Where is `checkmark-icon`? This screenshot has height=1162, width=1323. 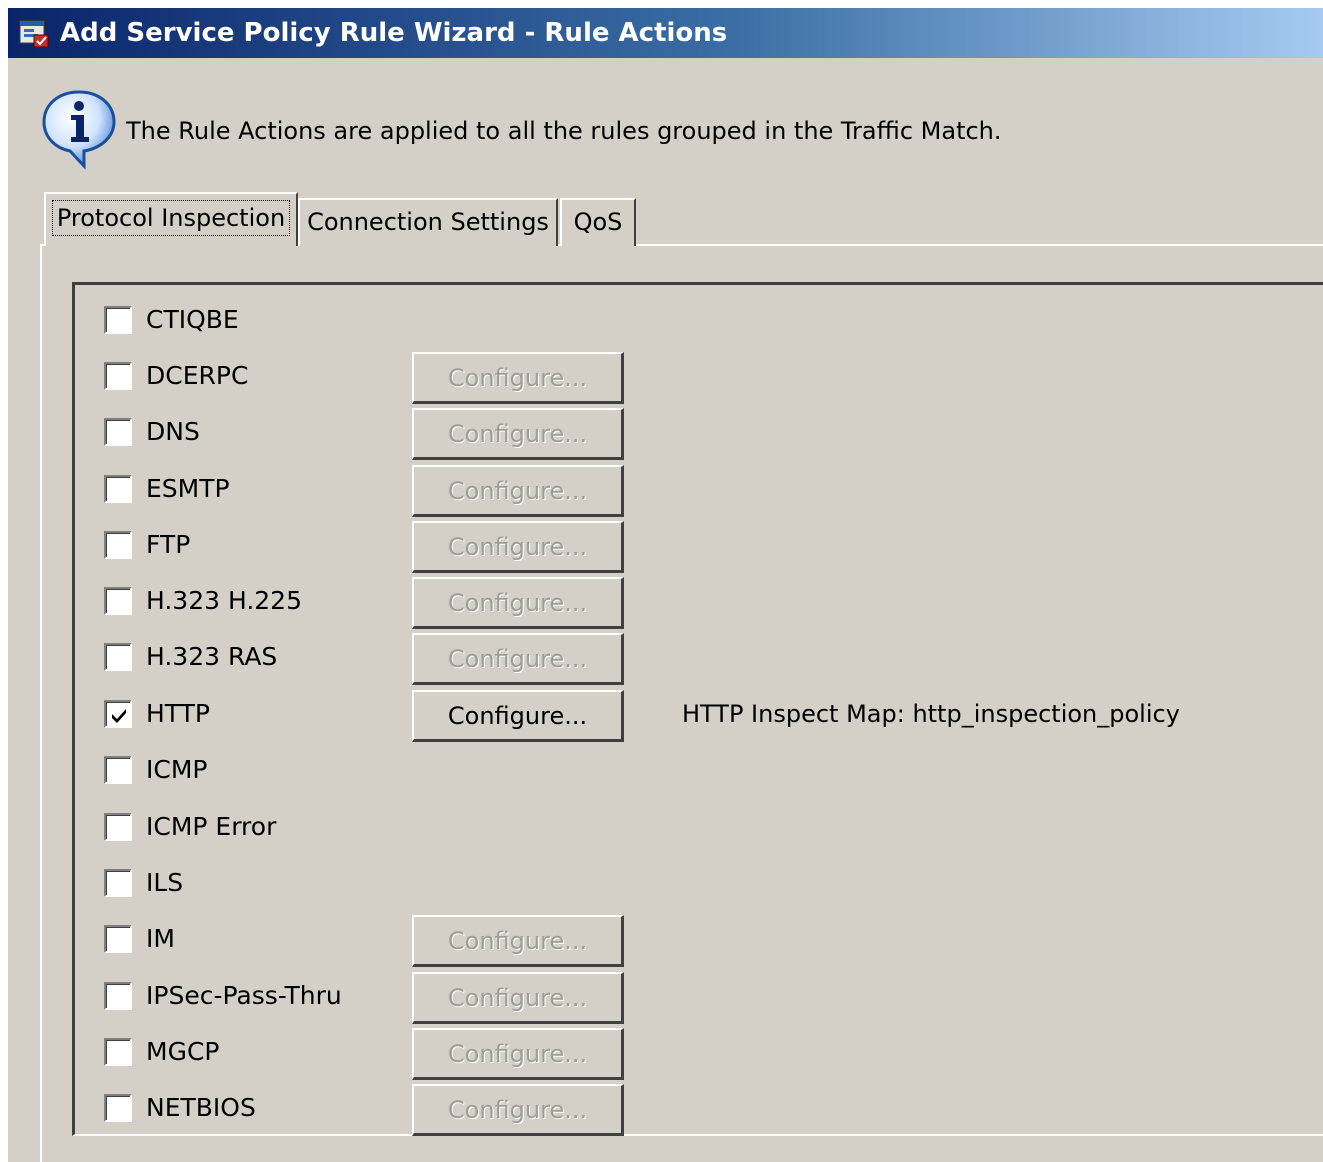 checkmark-icon is located at coordinates (119, 716).